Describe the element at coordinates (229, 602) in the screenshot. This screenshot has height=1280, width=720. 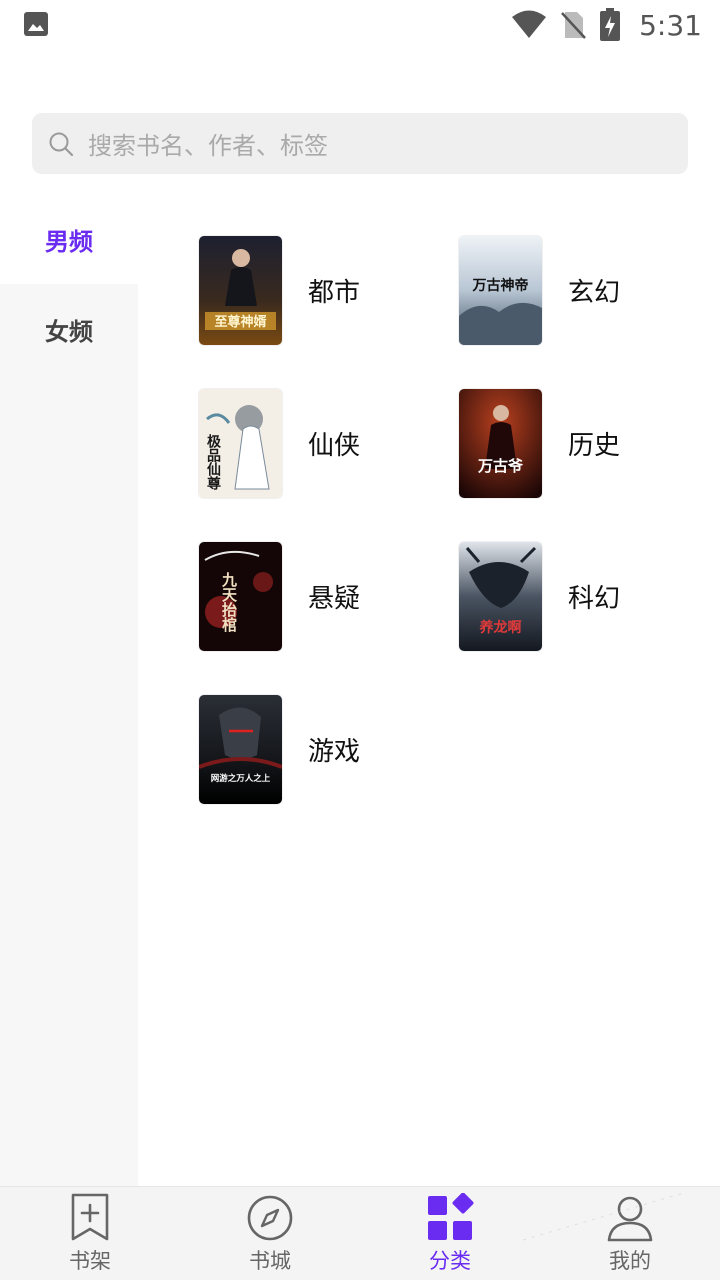
I see `svg-text: 九天抬棺` at that location.